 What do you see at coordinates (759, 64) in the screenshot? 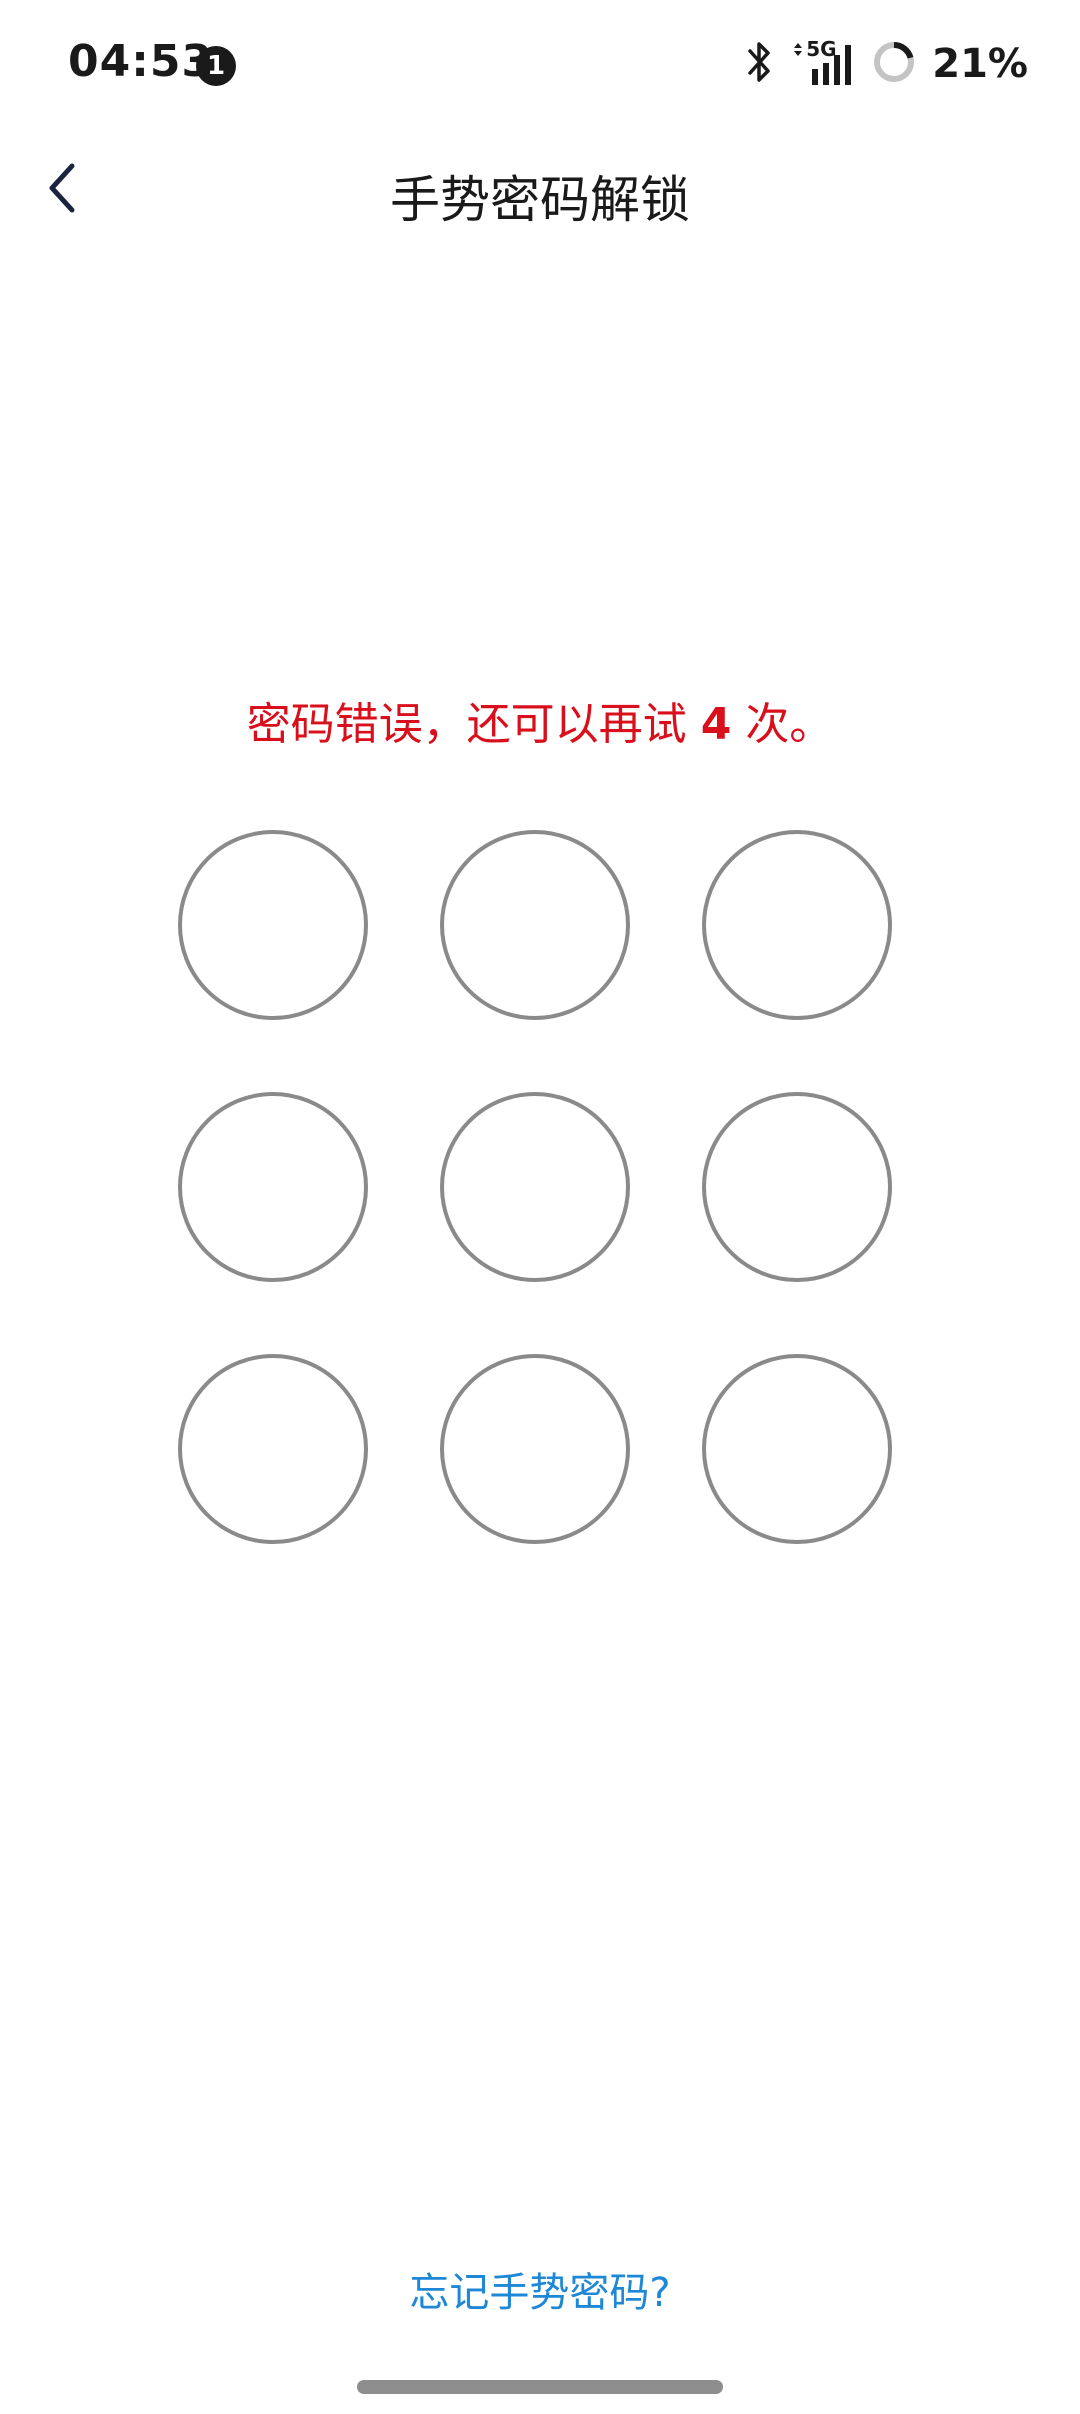
I see `bluetooth-icon` at bounding box center [759, 64].